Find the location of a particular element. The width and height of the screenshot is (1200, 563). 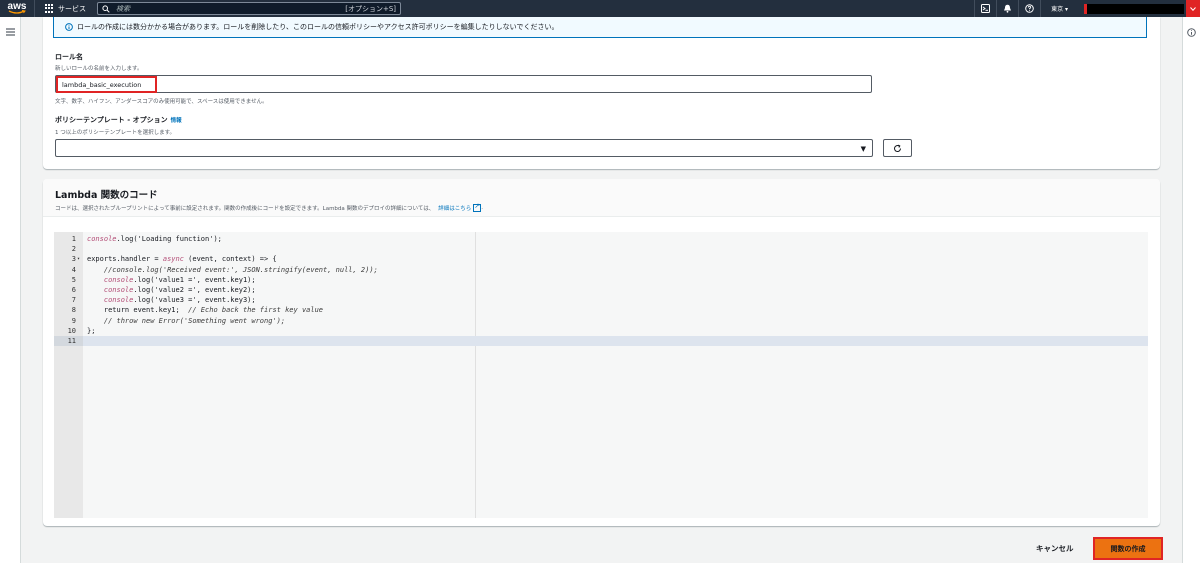

code-token: .log('value1 =', event.key1); is located at coordinates (194, 279).